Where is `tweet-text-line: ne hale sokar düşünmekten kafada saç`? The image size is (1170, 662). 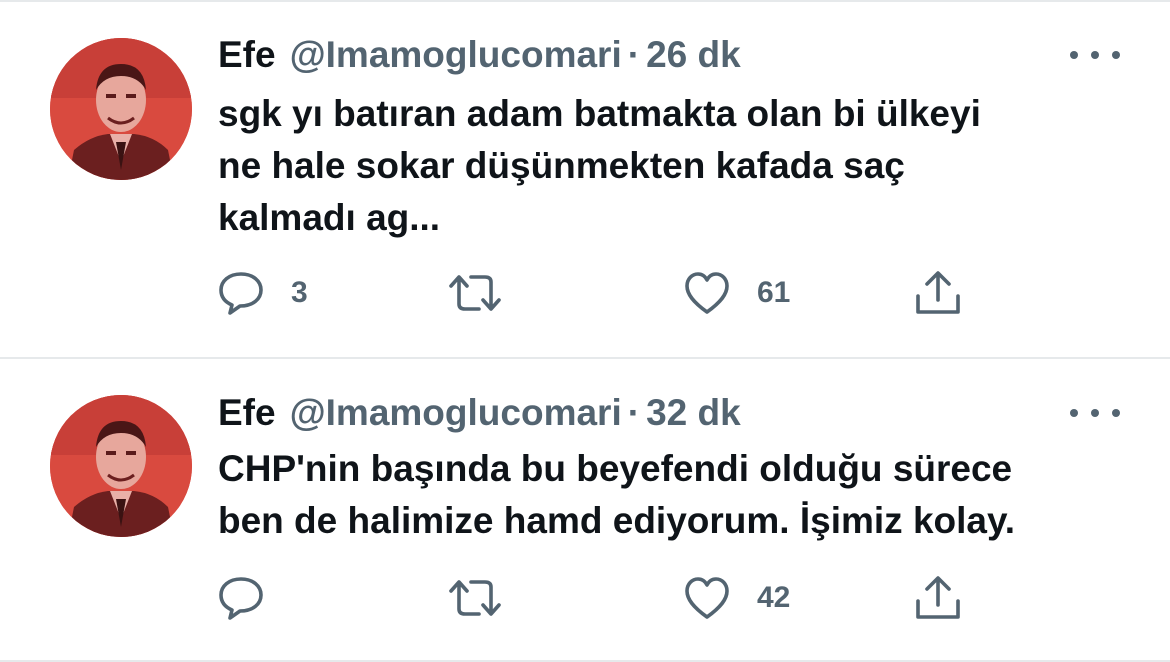
tweet-text-line: ne hale sokar düşünmekten kafada saç is located at coordinates (561, 165).